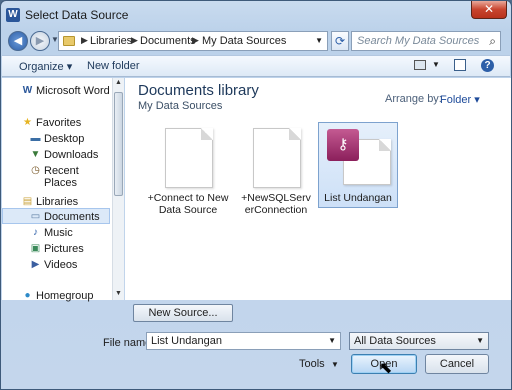  What do you see at coordinates (358, 198) in the screenshot?
I see `file-name-label: List Undangan` at bounding box center [358, 198].